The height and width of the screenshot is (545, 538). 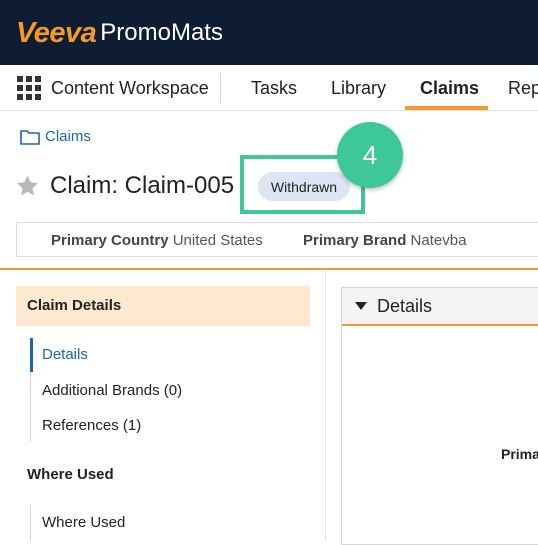 I want to click on page-title: Claim: Claim-005, so click(x=142, y=185).